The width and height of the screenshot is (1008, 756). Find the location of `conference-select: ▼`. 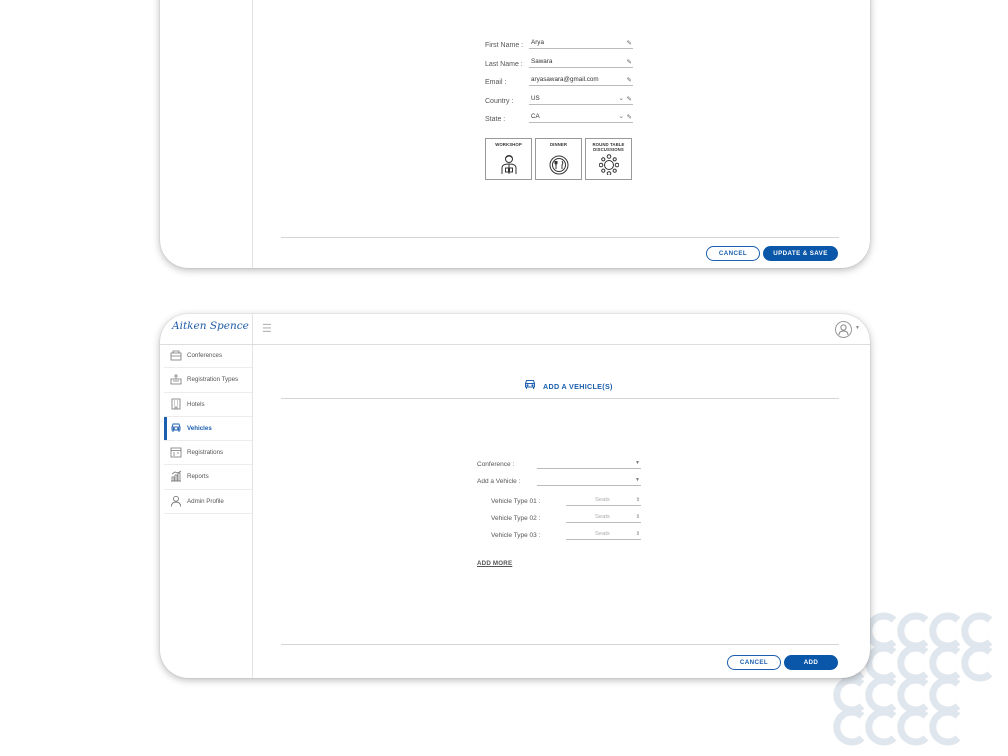

conference-select: ▼ is located at coordinates (589, 464).